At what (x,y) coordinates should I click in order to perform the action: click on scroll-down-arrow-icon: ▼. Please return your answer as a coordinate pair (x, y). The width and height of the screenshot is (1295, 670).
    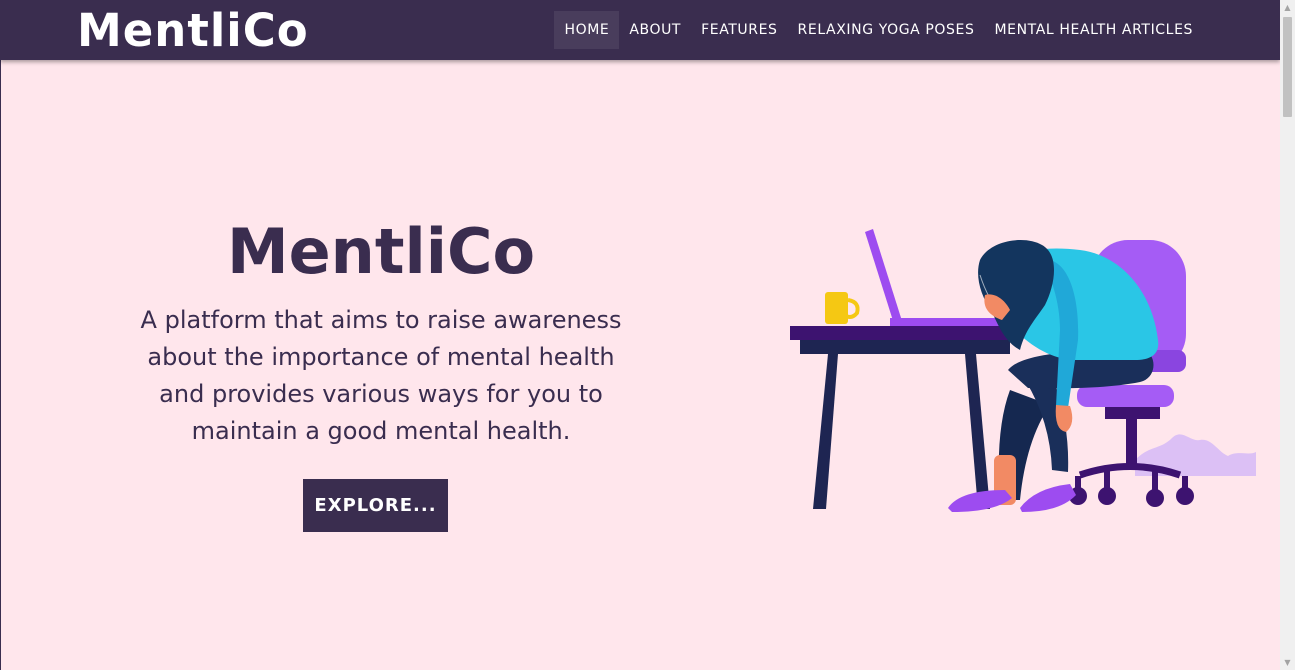
    Looking at the image, I should click on (1287, 662).